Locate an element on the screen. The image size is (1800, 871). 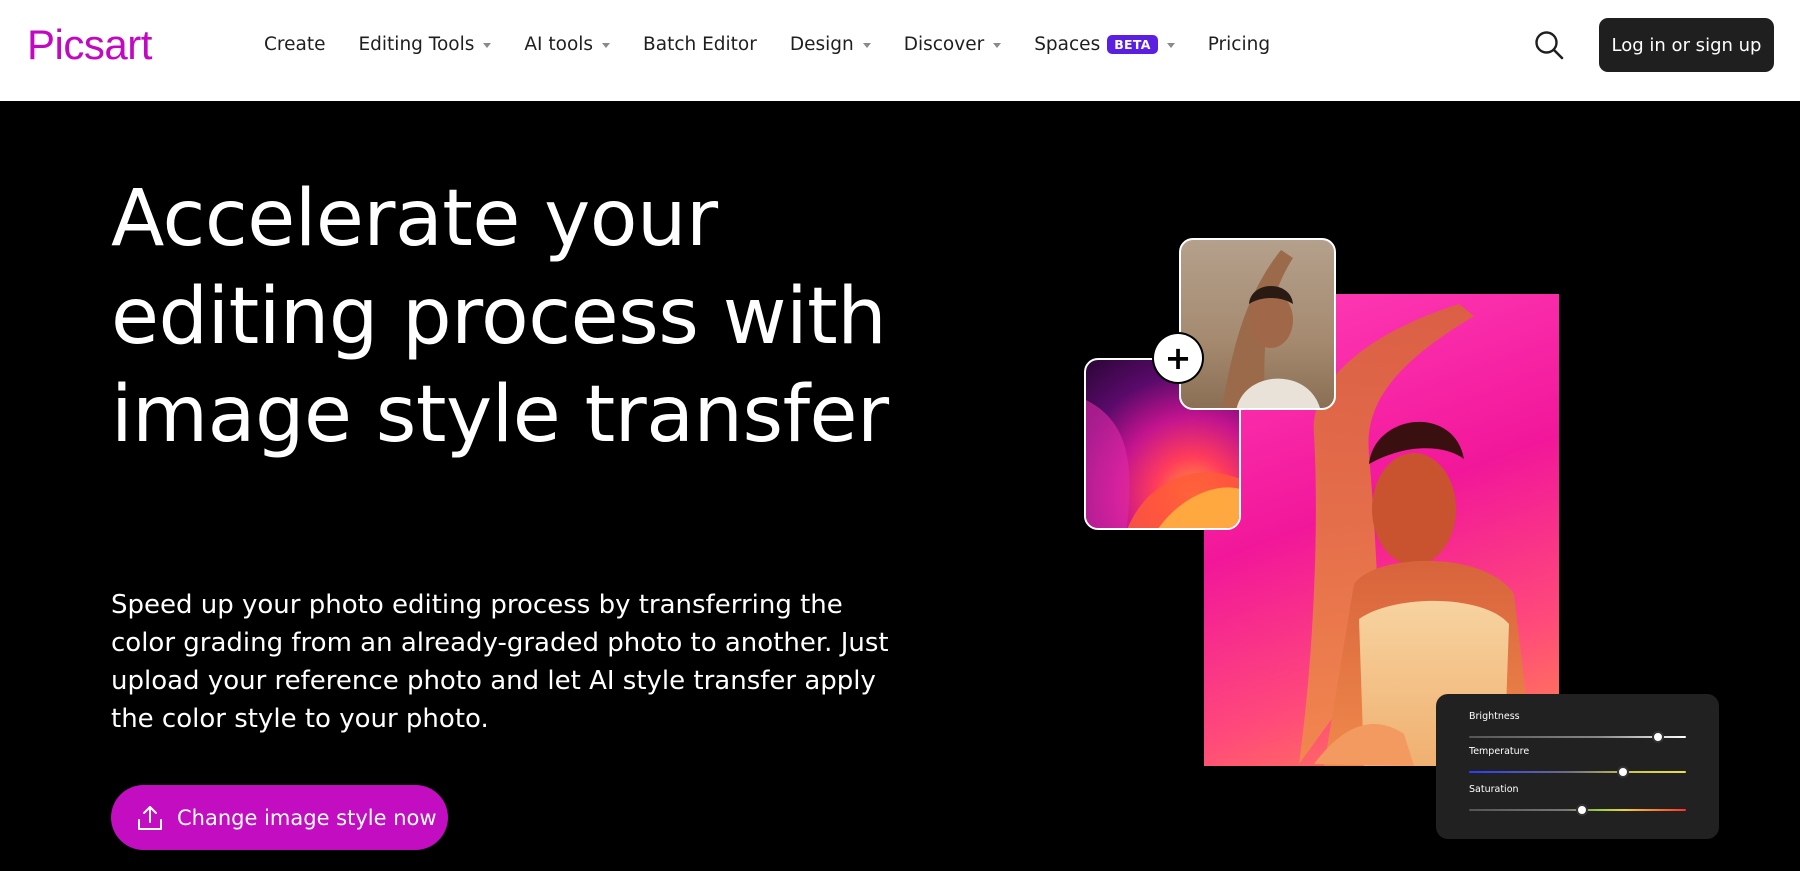
nav-item-label: Editing Tools is located at coordinates (416, 44).